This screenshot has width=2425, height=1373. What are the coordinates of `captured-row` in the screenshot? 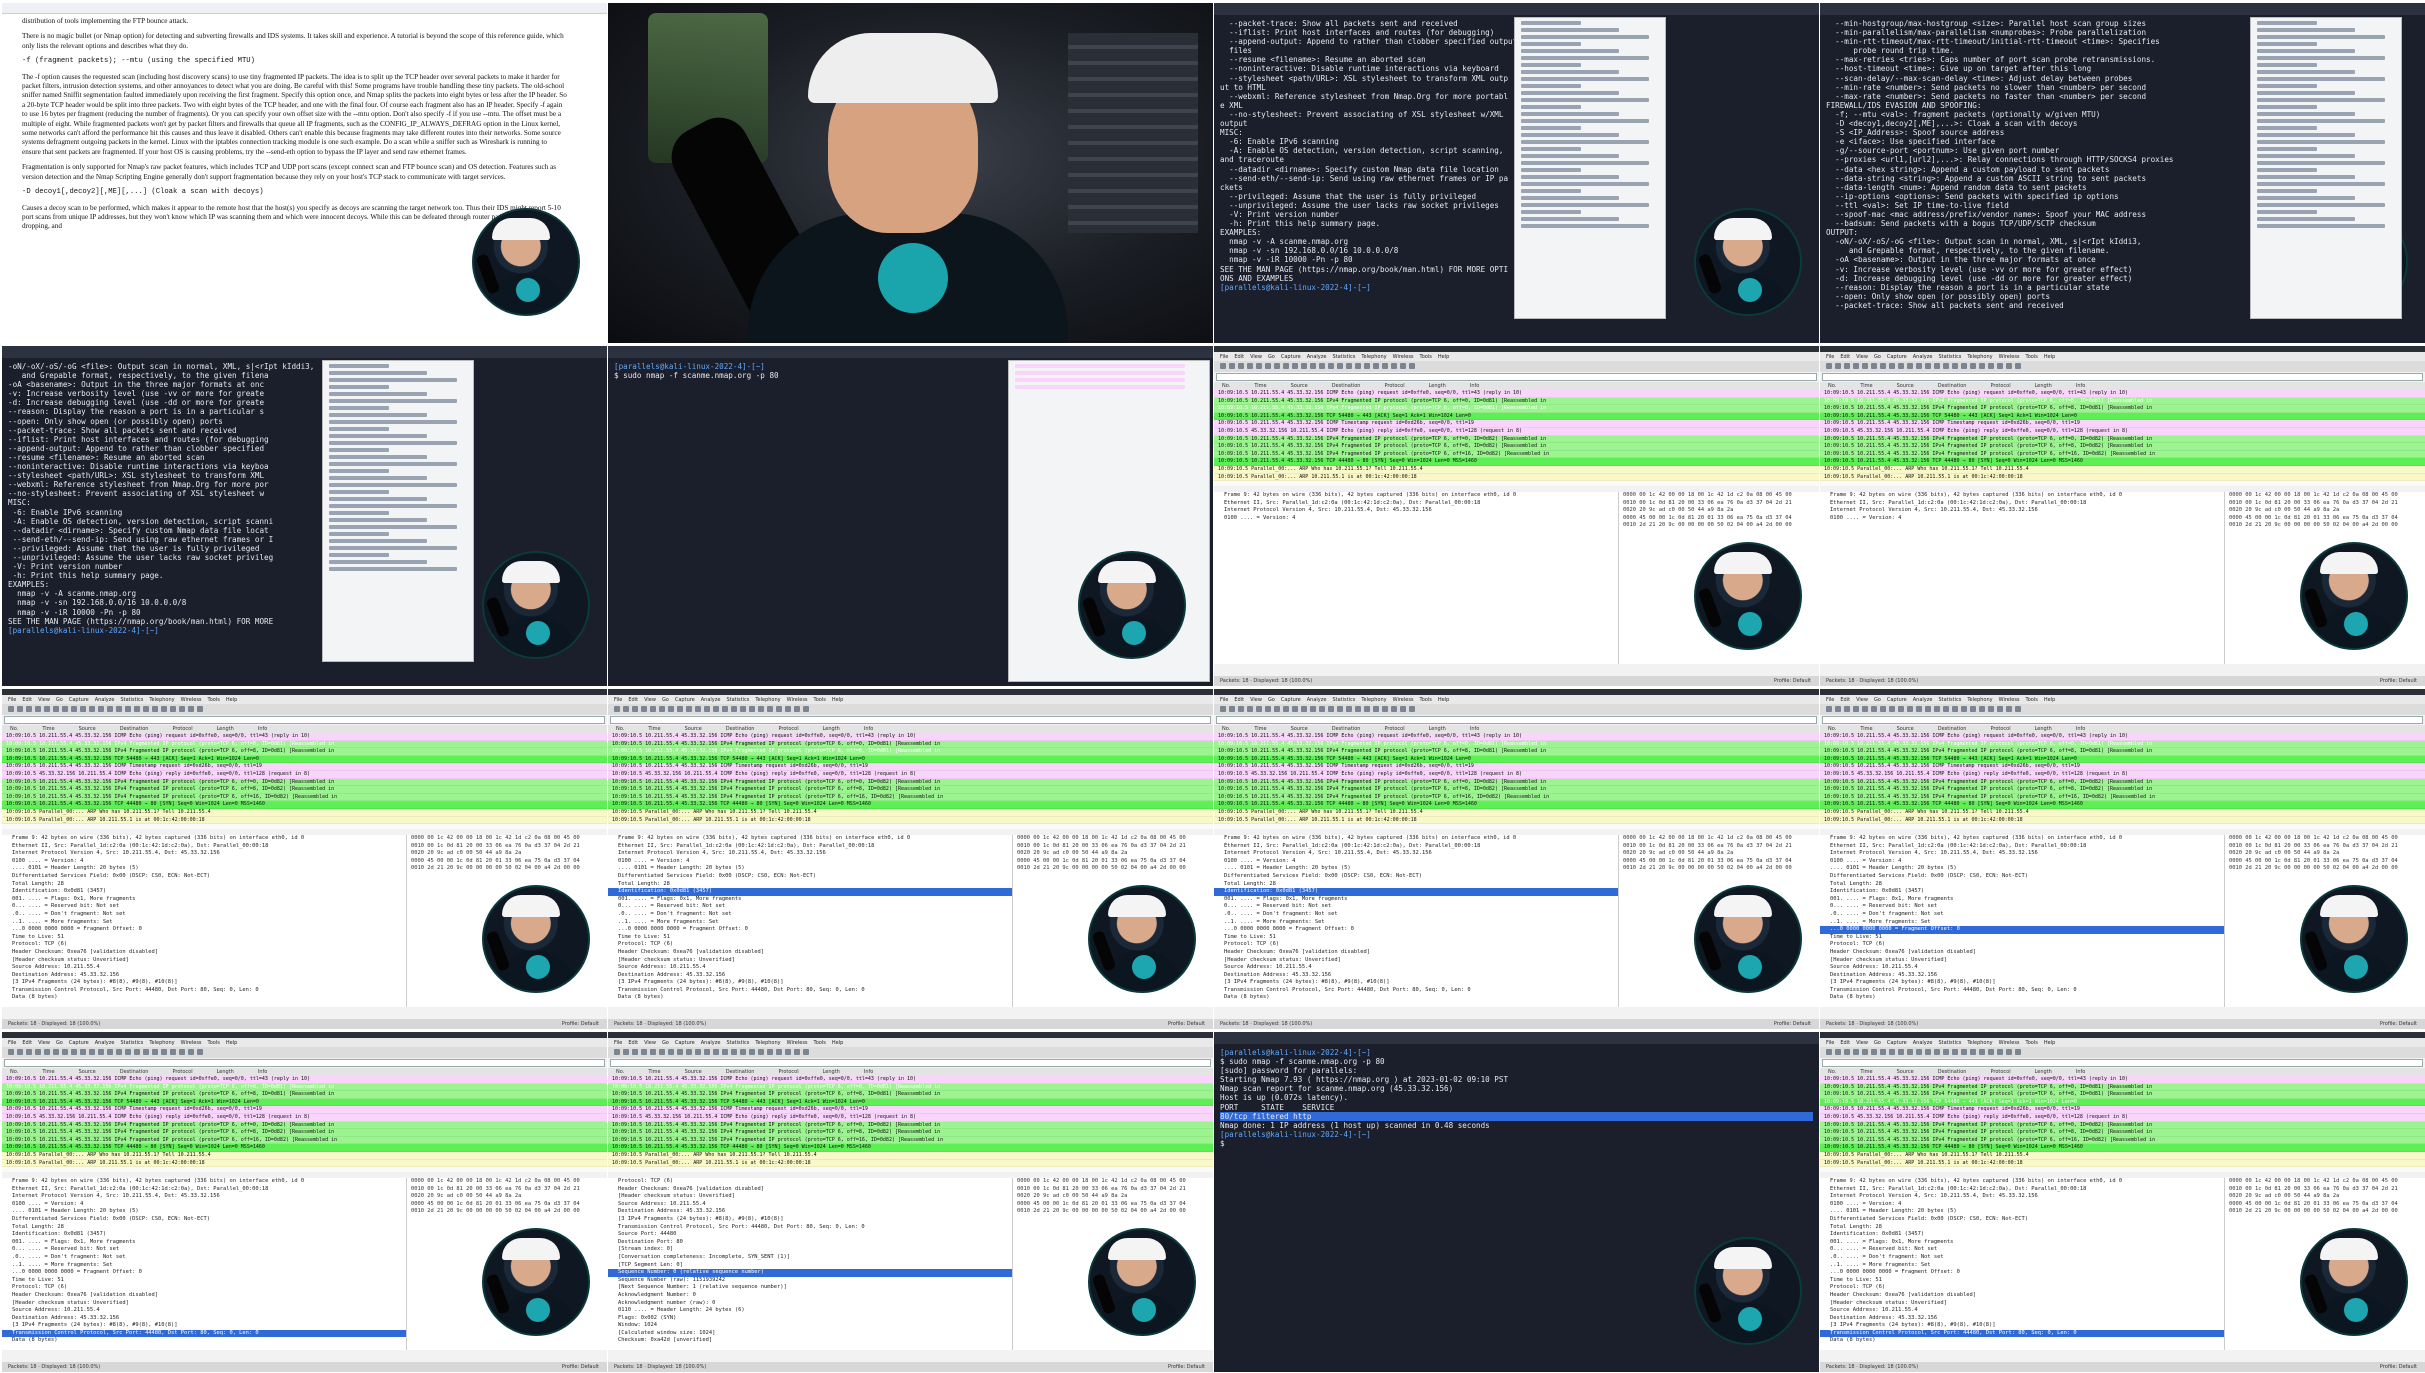 It's located at (1100, 387).